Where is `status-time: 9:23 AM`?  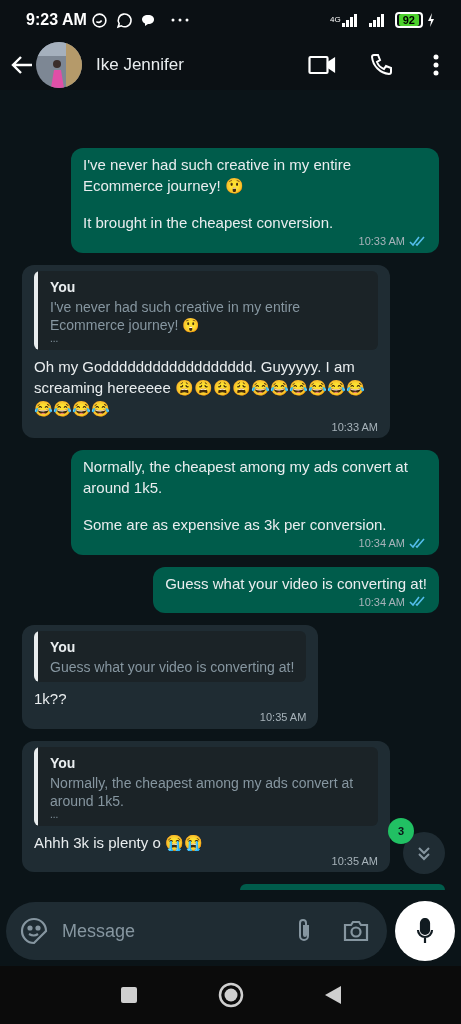
status-time: 9:23 AM is located at coordinates (56, 20).